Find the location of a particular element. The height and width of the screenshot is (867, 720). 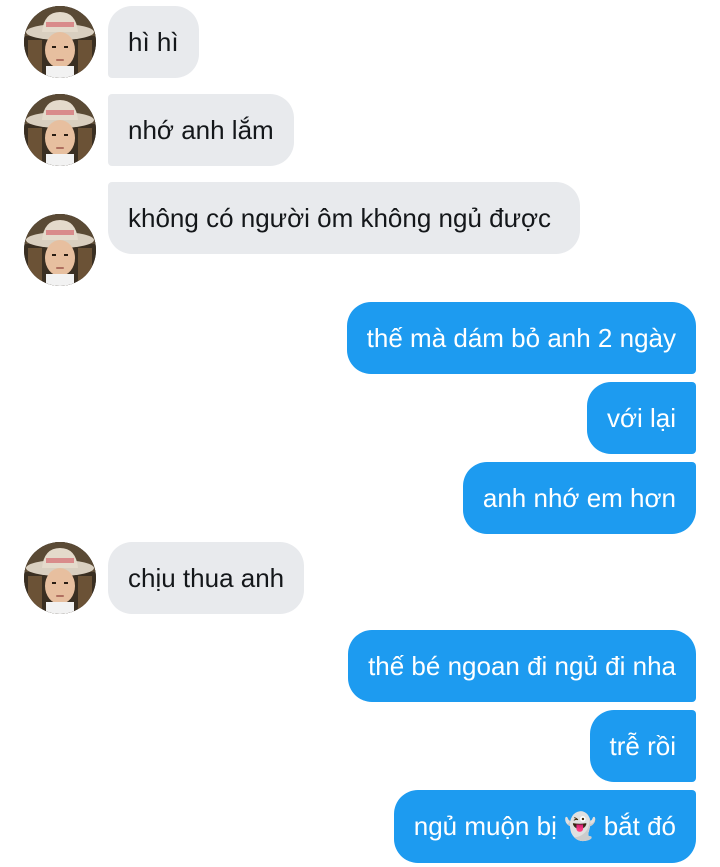

message-text: không có người ôm không ngủ được is located at coordinates (340, 218).